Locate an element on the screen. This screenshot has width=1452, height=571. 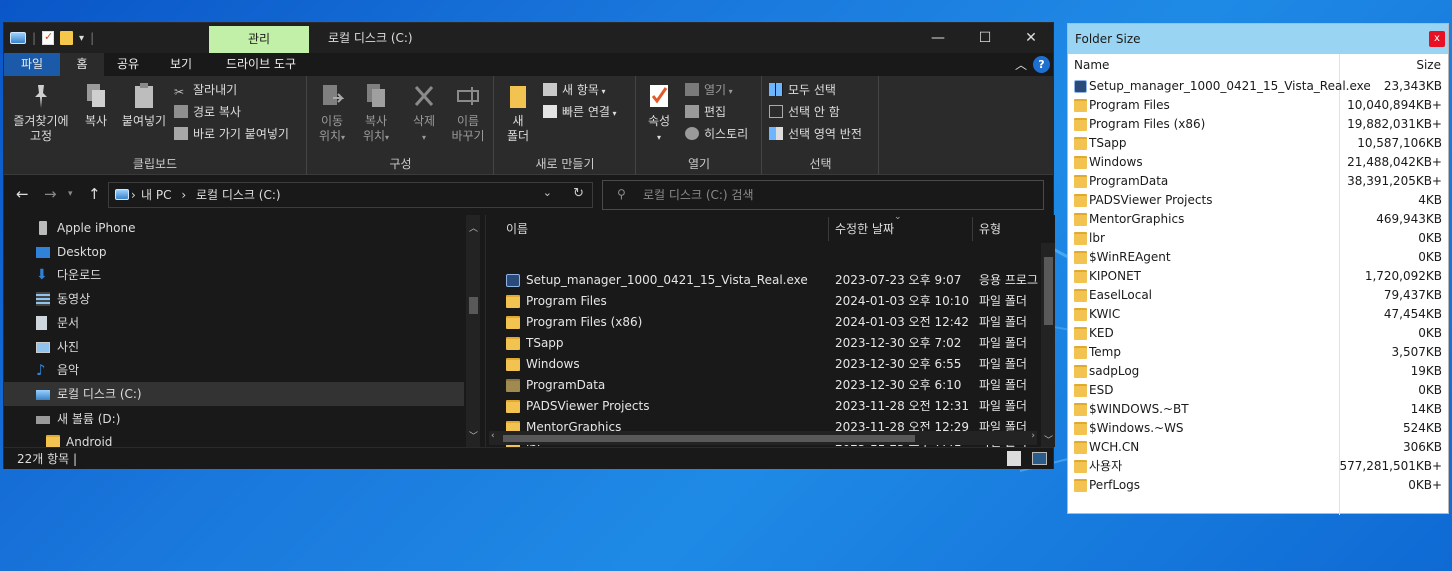
folder-size-row: Program Files 10,040,894KB+ is located at coordinates (1258, 105).